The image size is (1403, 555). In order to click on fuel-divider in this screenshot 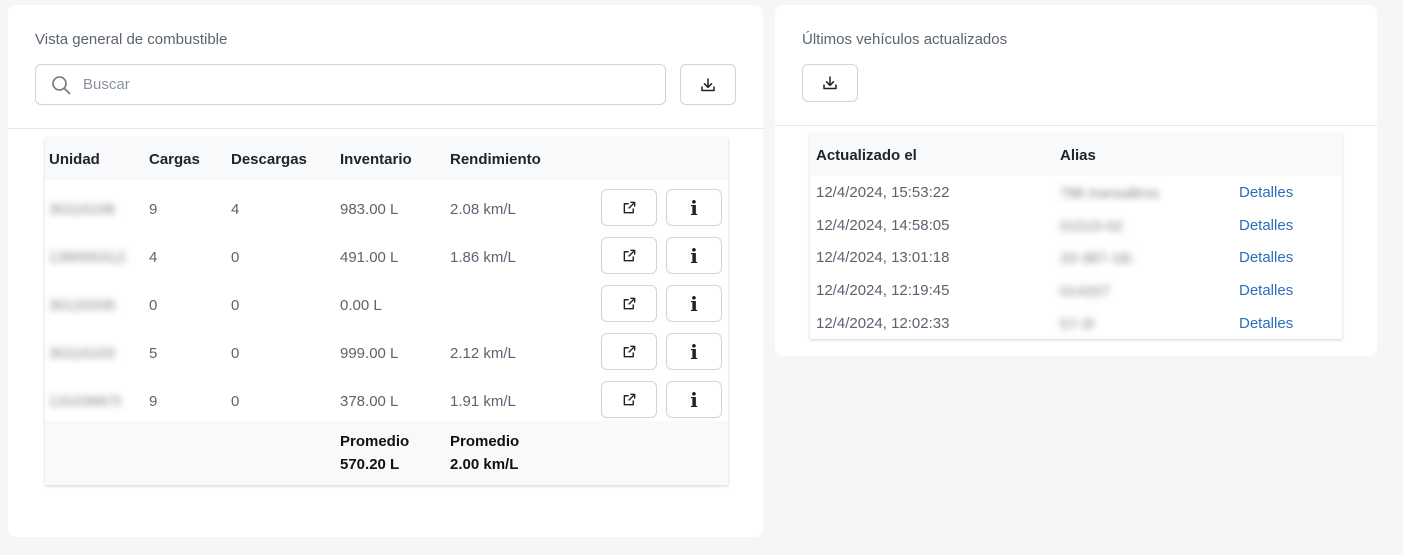, I will do `click(385, 128)`.